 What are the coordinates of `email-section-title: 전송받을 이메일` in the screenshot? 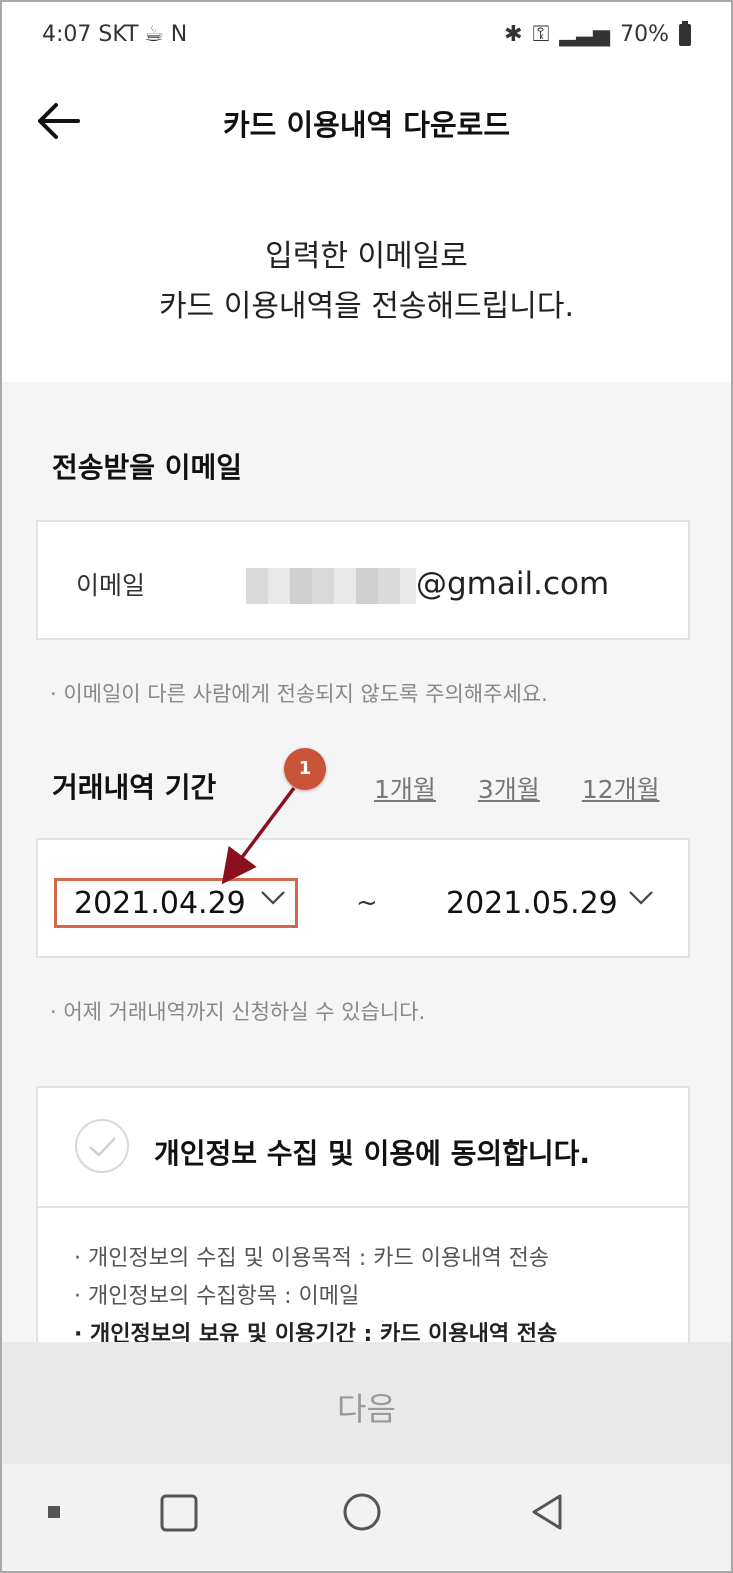 It's located at (147, 467).